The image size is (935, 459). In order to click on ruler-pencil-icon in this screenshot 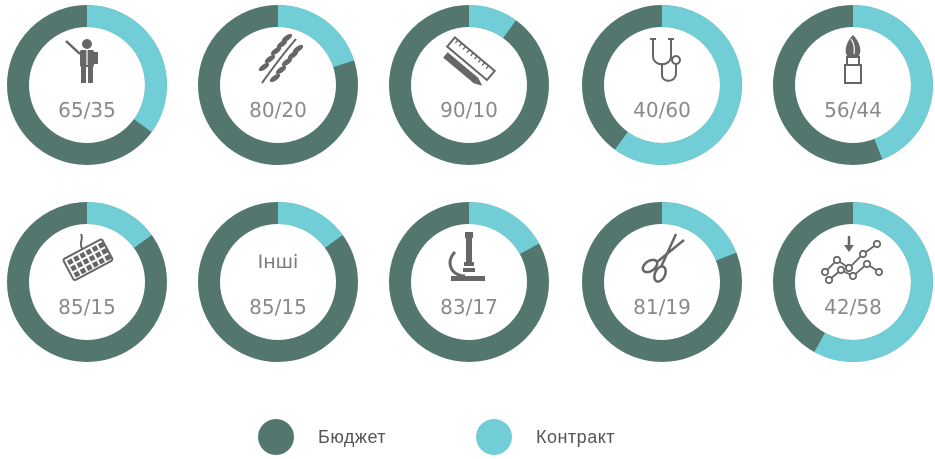, I will do `click(470, 60)`.